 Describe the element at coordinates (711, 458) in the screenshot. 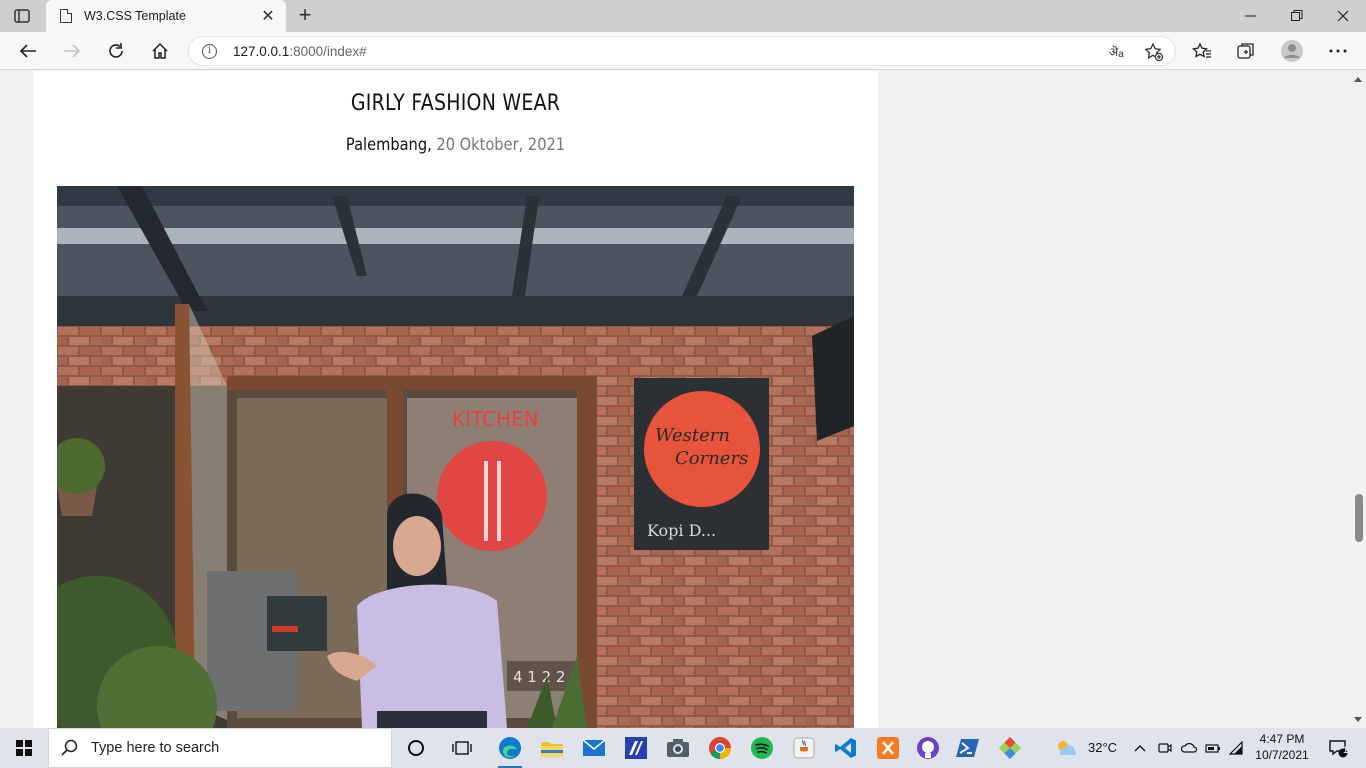

I see `wall-sign-line2: Corners` at that location.